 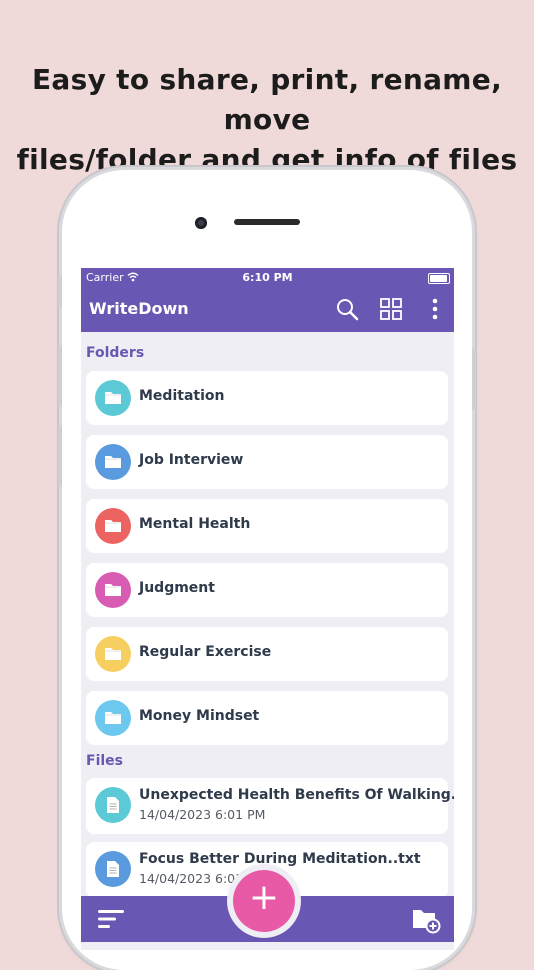 What do you see at coordinates (267, 462) in the screenshot?
I see `folder-item: Job Interview` at bounding box center [267, 462].